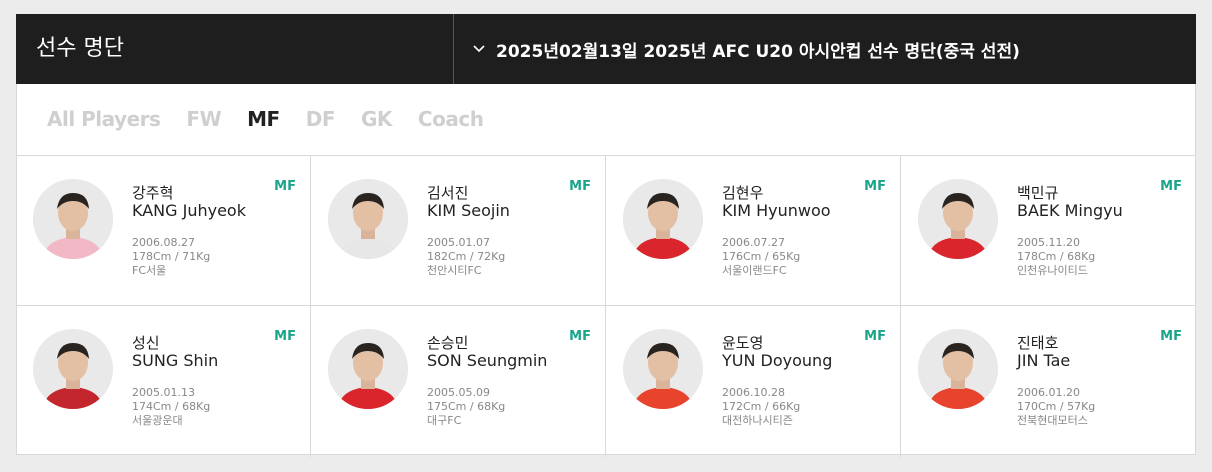 The height and width of the screenshot is (472, 1212). What do you see at coordinates (1048, 392) in the screenshot?
I see `player-birthdate: 2006.01.20` at bounding box center [1048, 392].